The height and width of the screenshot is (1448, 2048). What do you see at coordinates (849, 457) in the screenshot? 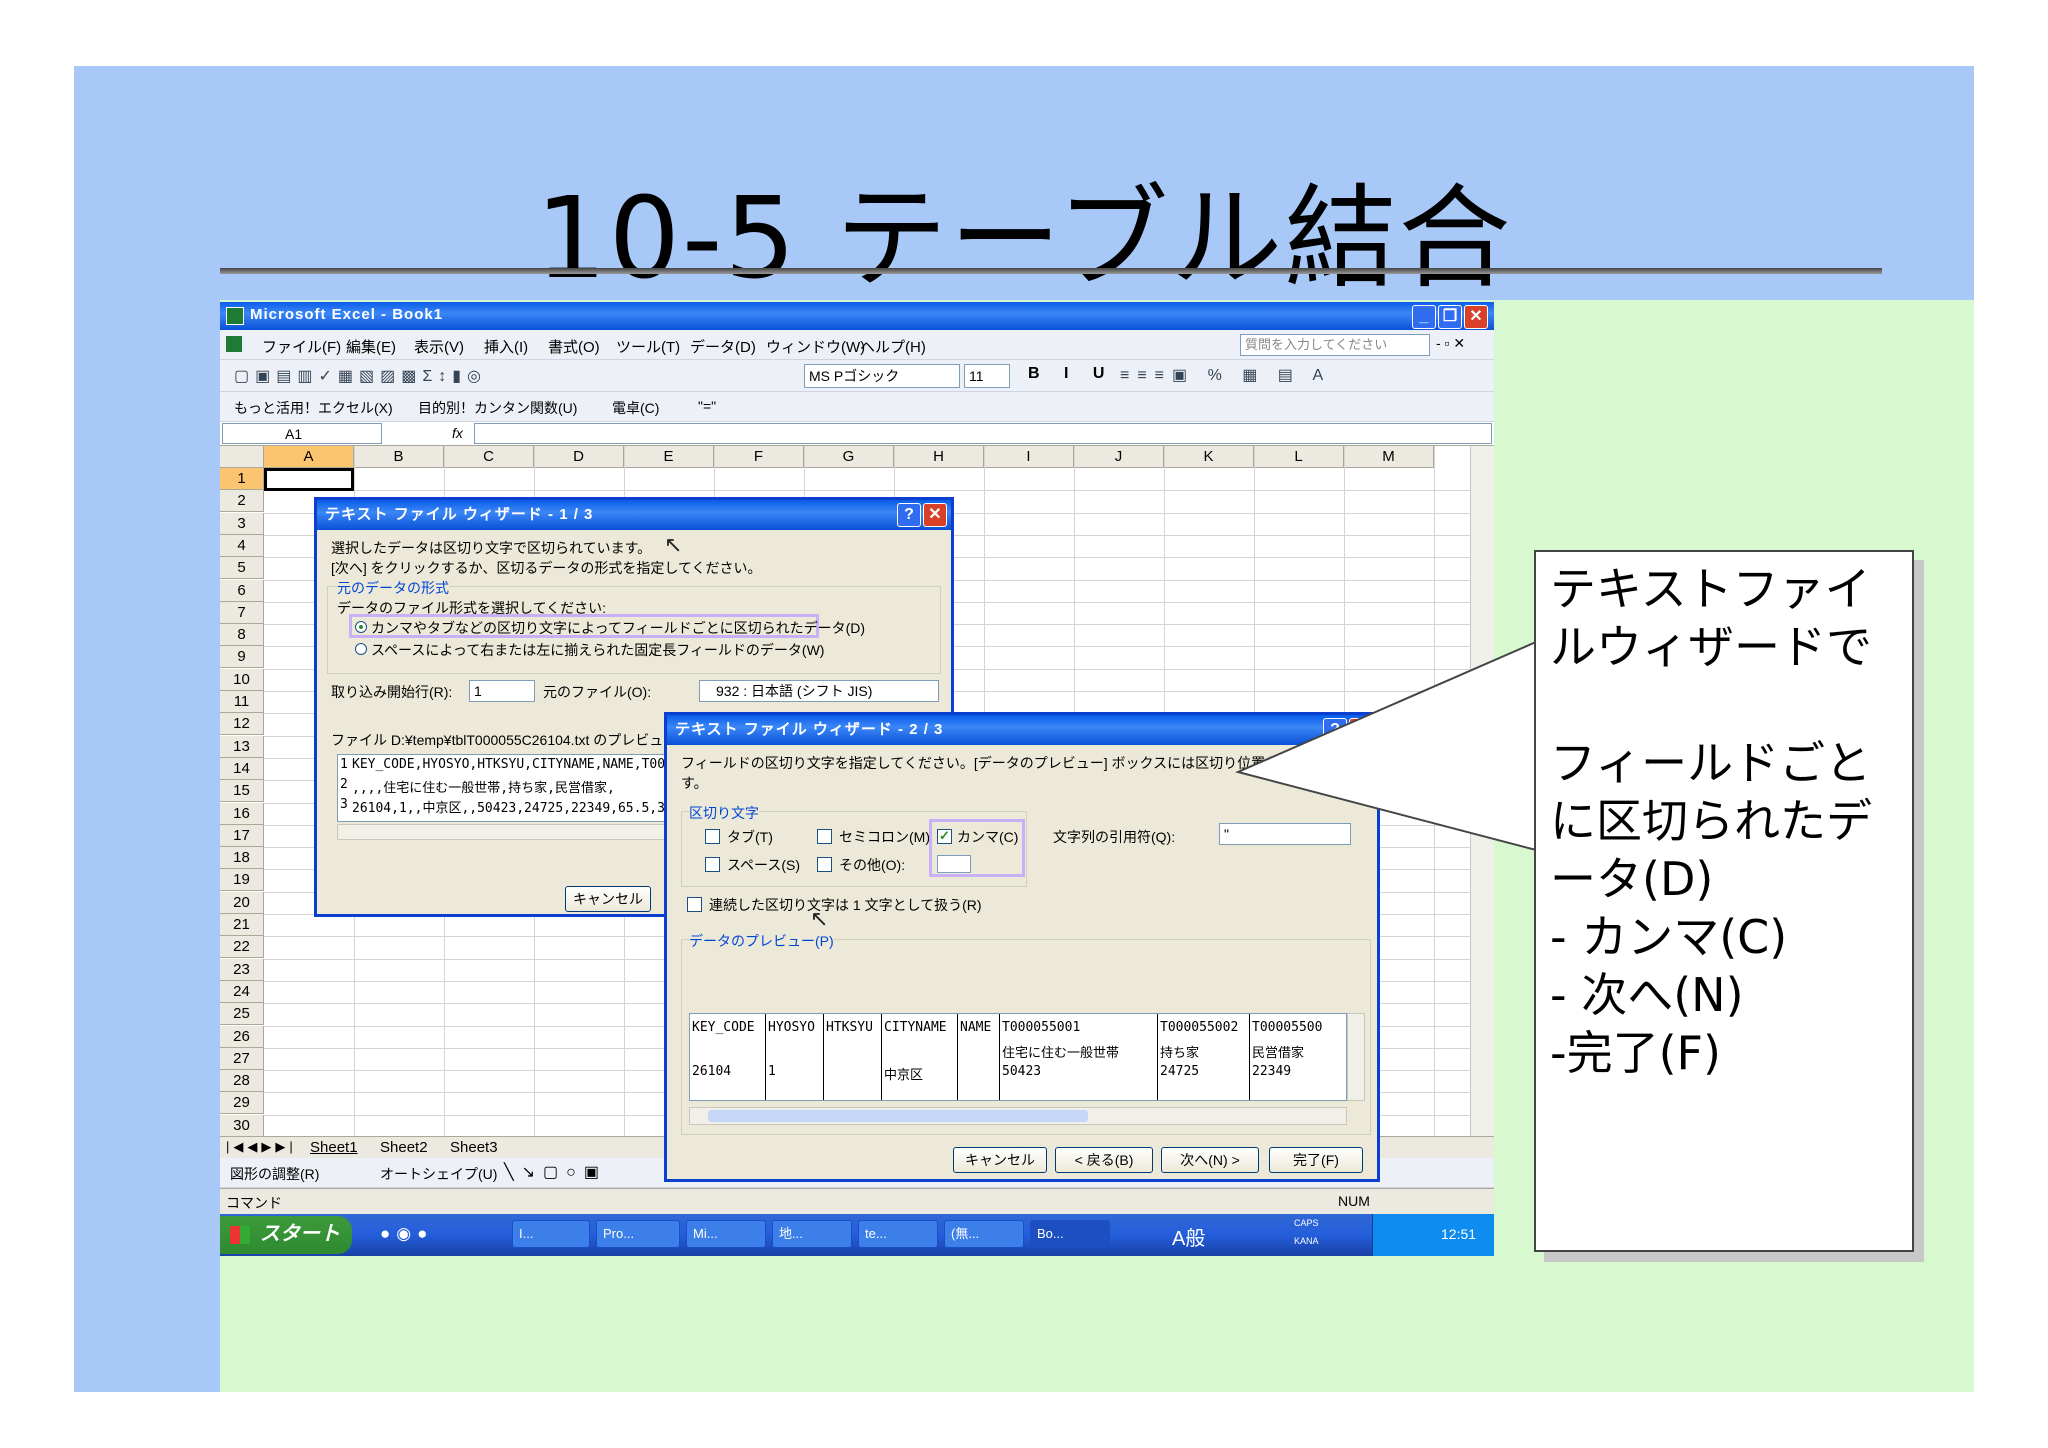
I see `column-header-g: G` at bounding box center [849, 457].